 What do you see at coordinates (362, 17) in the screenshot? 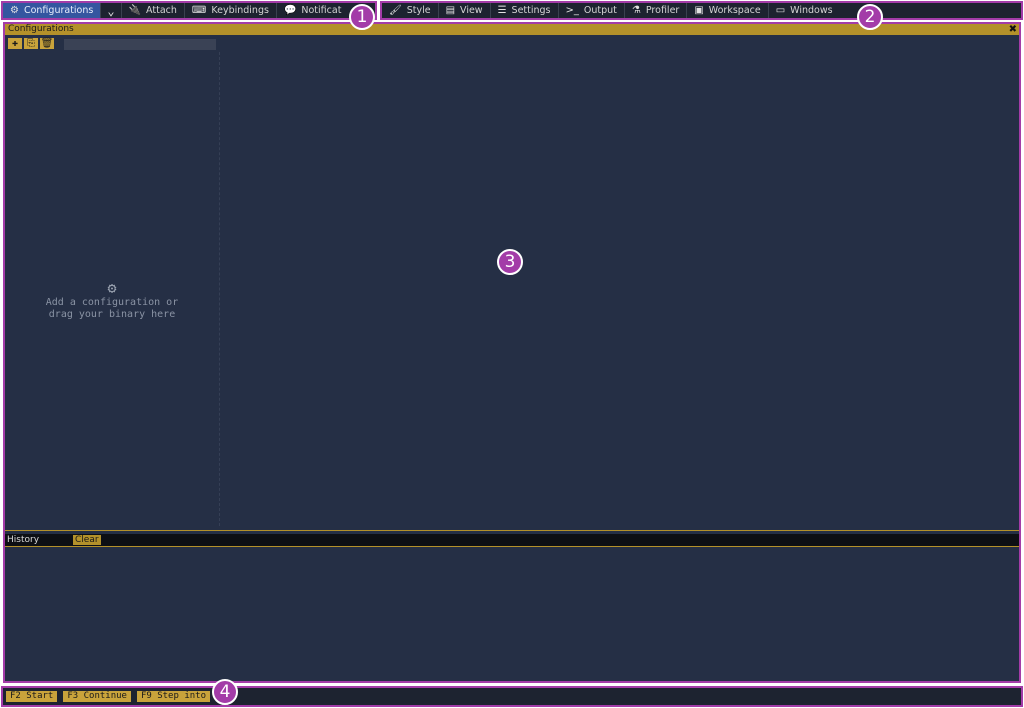
I see `annotation-badge: 1` at bounding box center [362, 17].